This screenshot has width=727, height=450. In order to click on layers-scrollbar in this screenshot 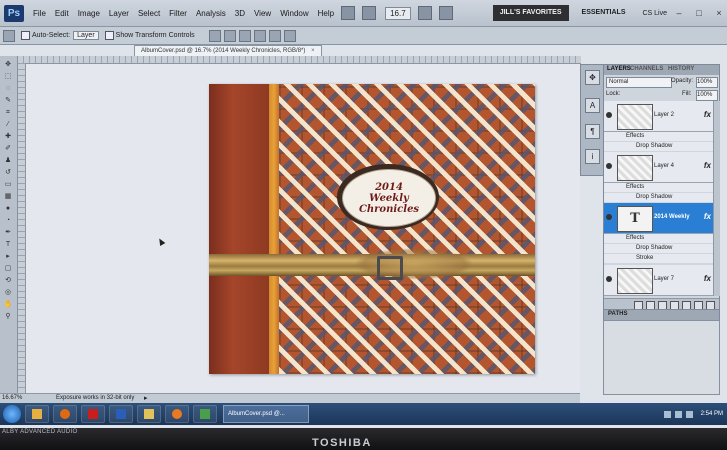, I will do `click(716, 198)`.